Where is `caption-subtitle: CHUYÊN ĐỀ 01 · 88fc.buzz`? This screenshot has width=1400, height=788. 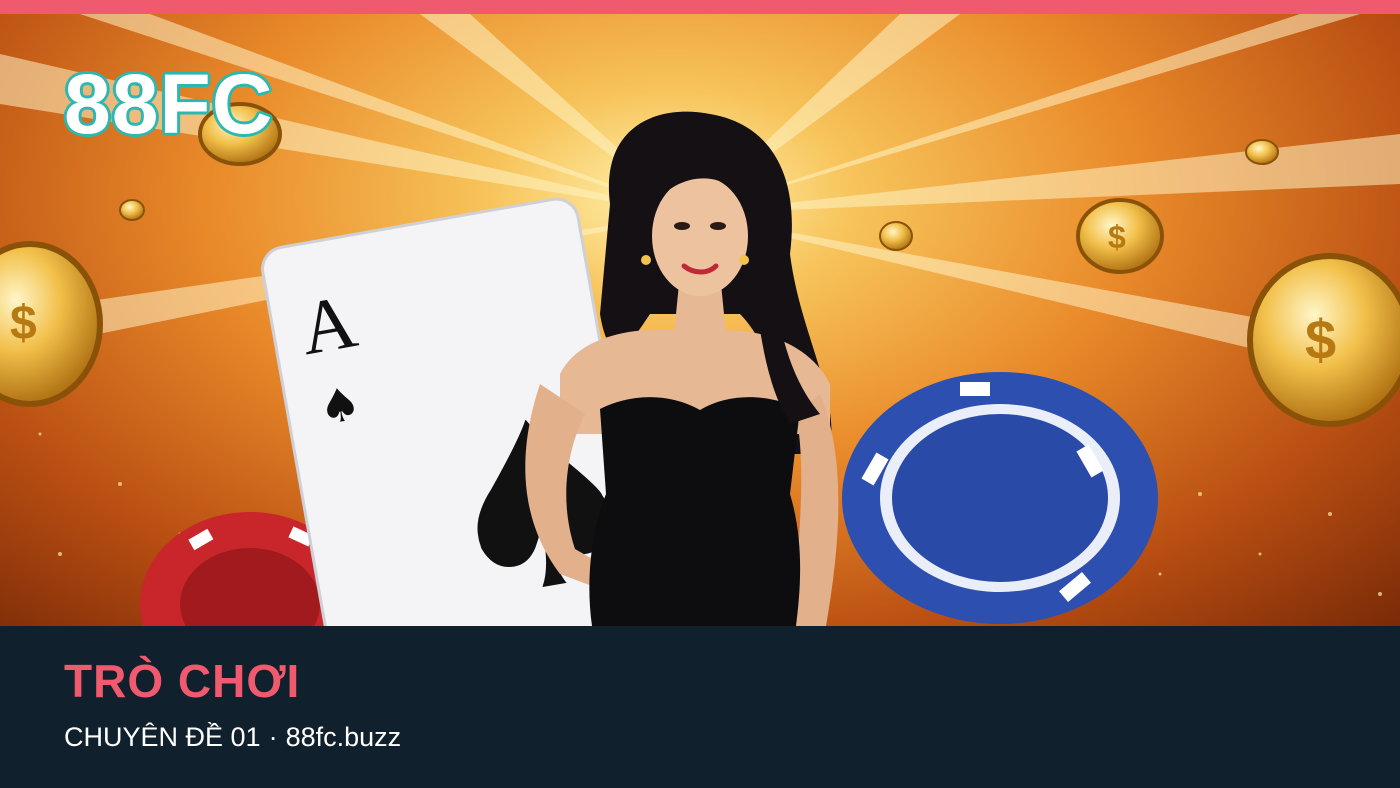
caption-subtitle: CHUYÊN ĐỀ 01 · 88fc.buzz is located at coordinates (232, 737).